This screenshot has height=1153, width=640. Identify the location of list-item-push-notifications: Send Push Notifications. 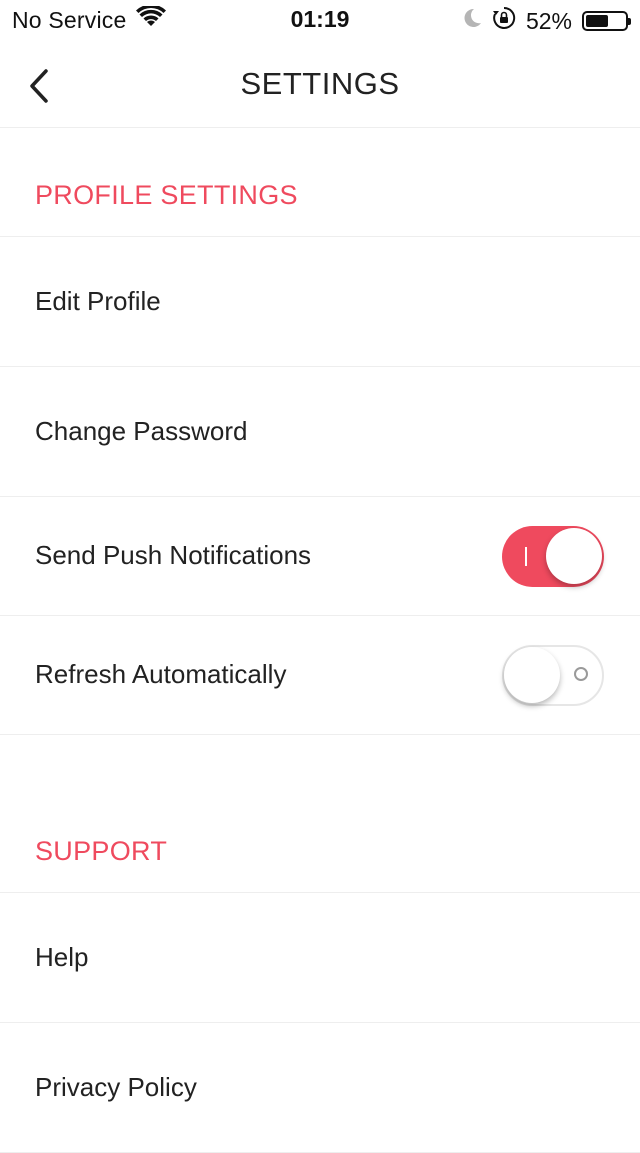
(320, 556).